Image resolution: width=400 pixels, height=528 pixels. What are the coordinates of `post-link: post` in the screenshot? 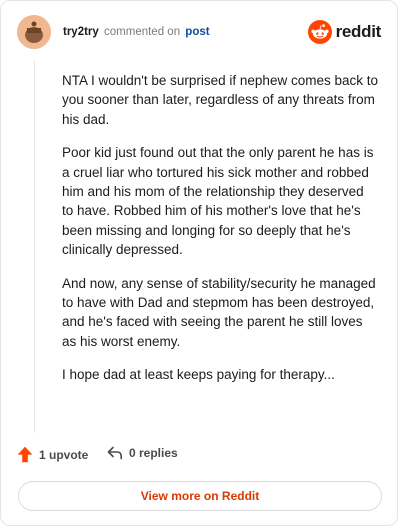 It's located at (197, 32).